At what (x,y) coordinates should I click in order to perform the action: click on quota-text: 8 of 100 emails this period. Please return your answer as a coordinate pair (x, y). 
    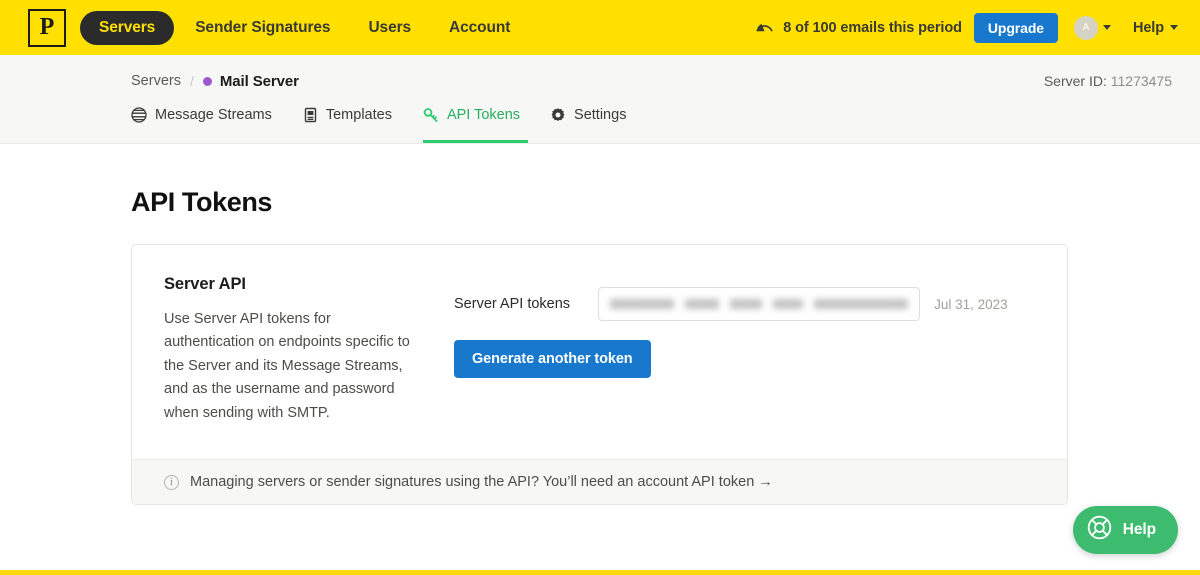
    Looking at the image, I should click on (872, 27).